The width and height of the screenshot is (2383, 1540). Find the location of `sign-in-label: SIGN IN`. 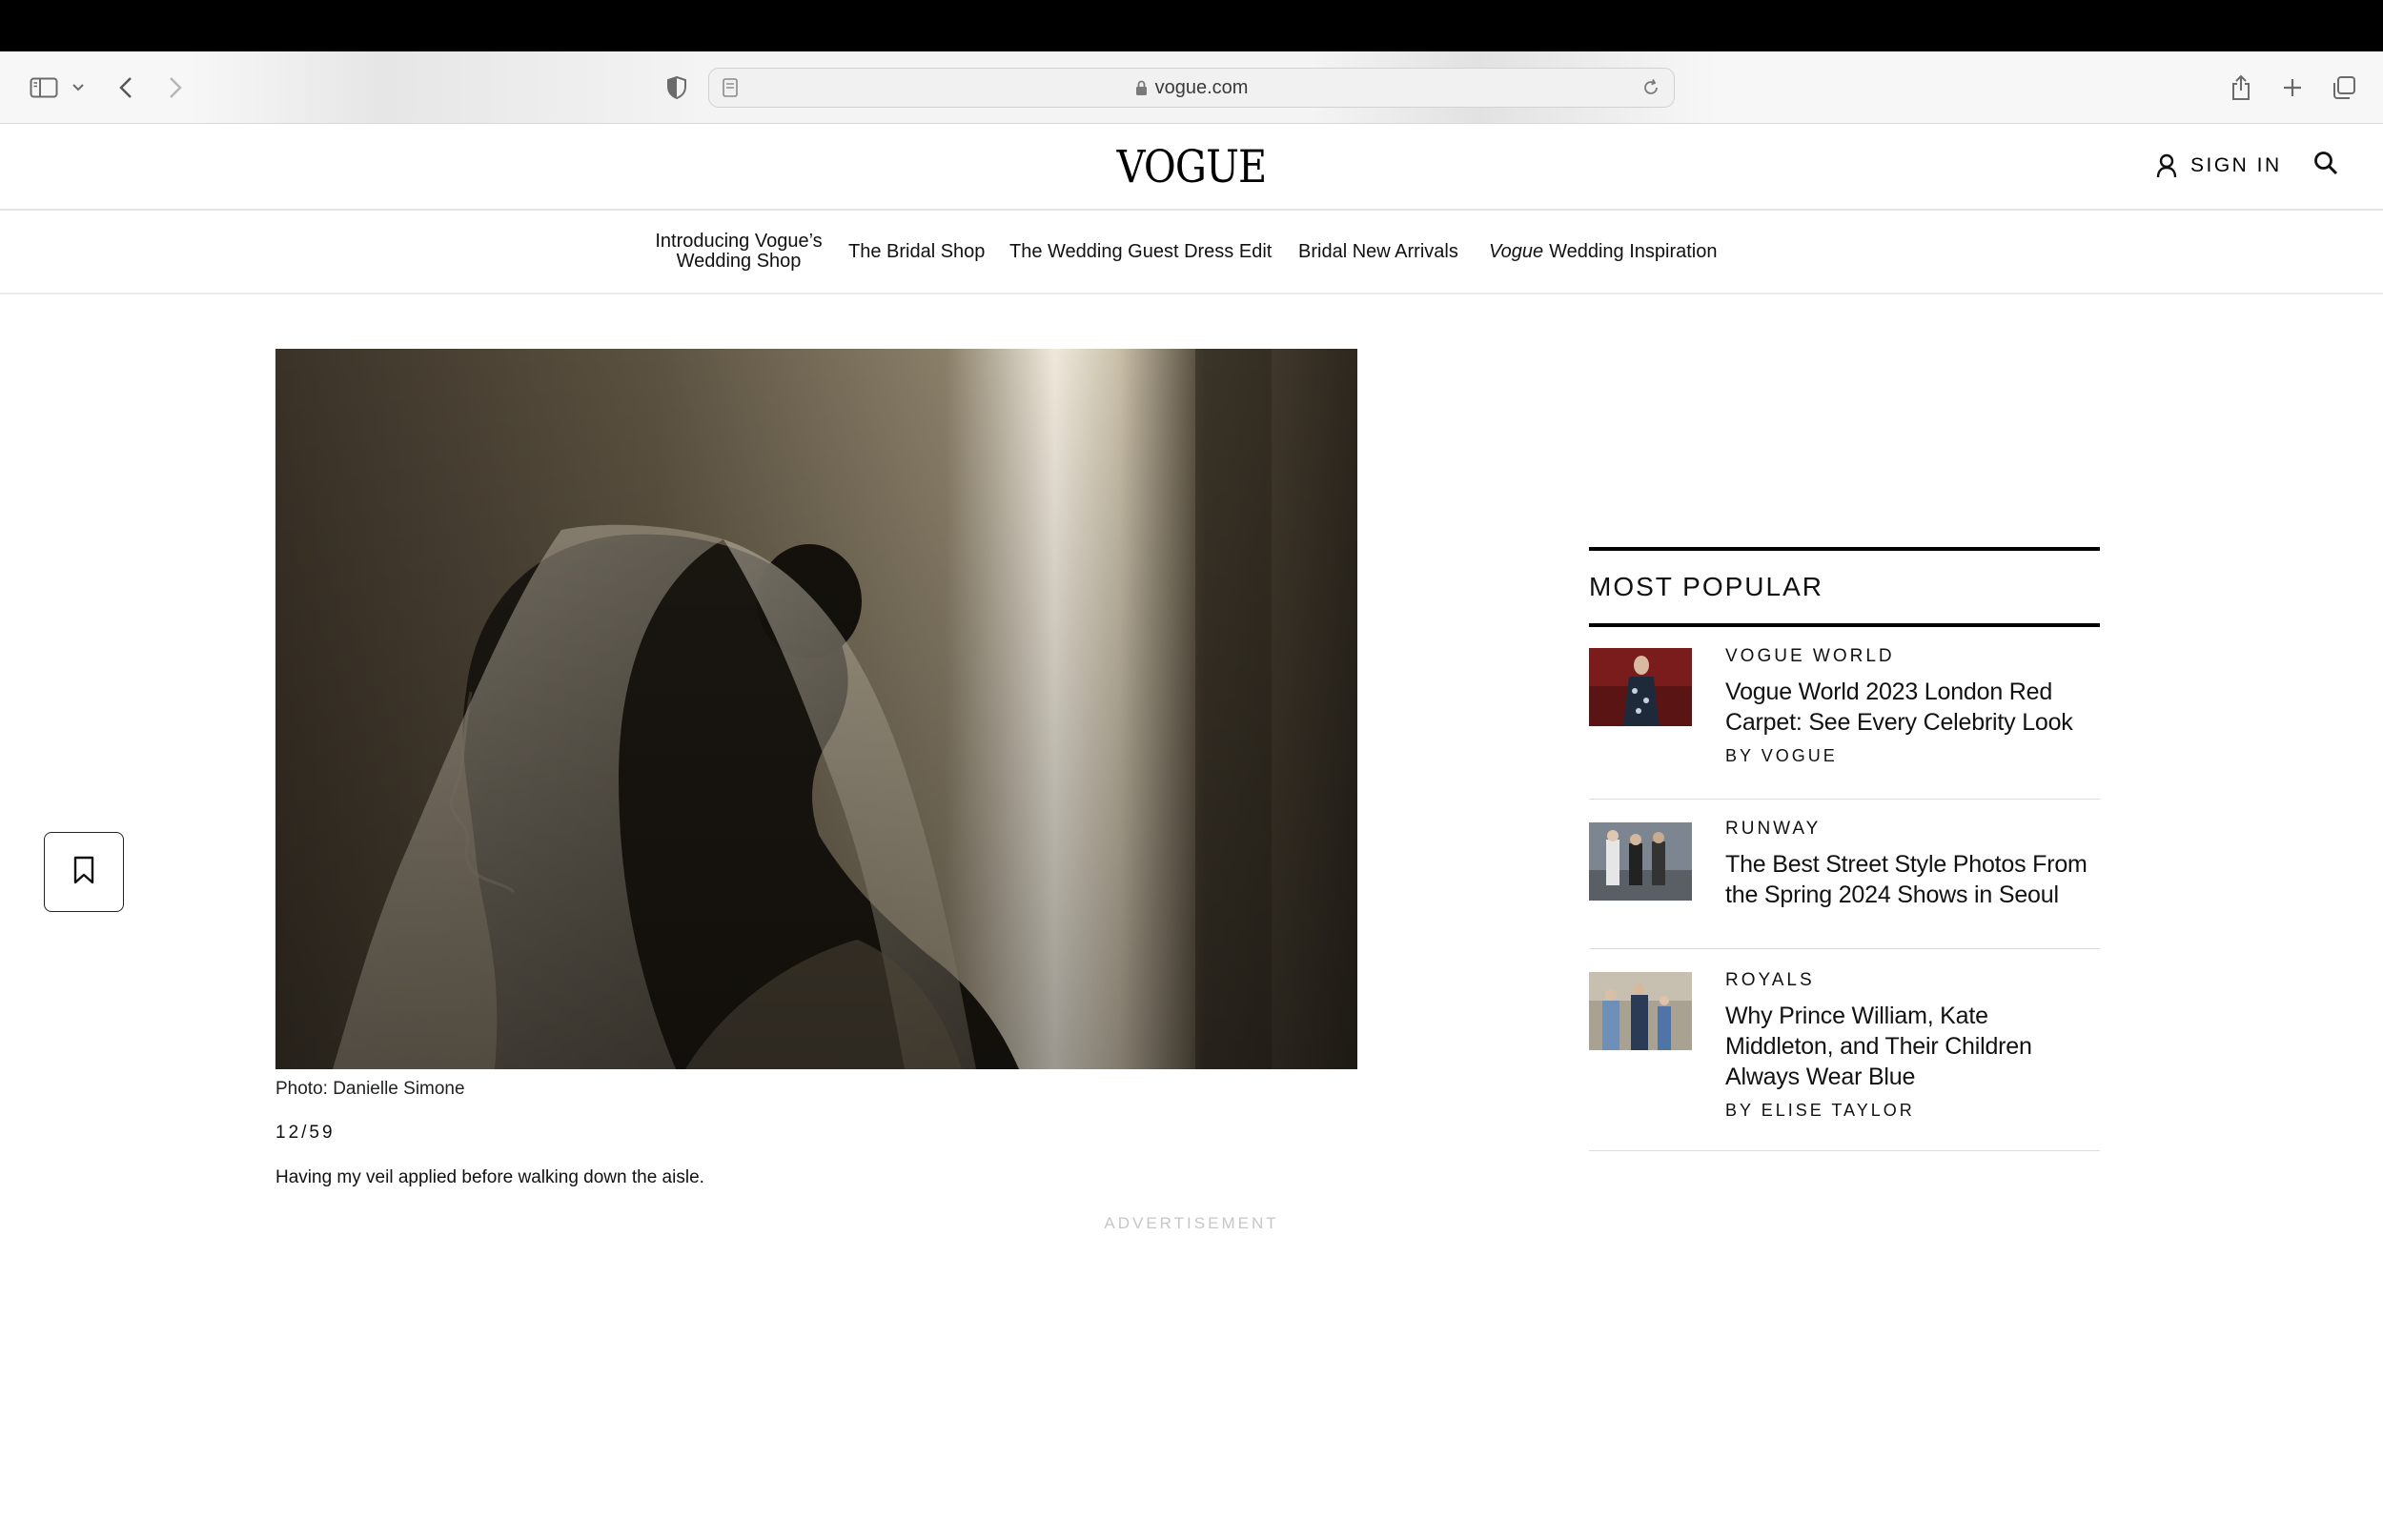

sign-in-label: SIGN IN is located at coordinates (2236, 165).